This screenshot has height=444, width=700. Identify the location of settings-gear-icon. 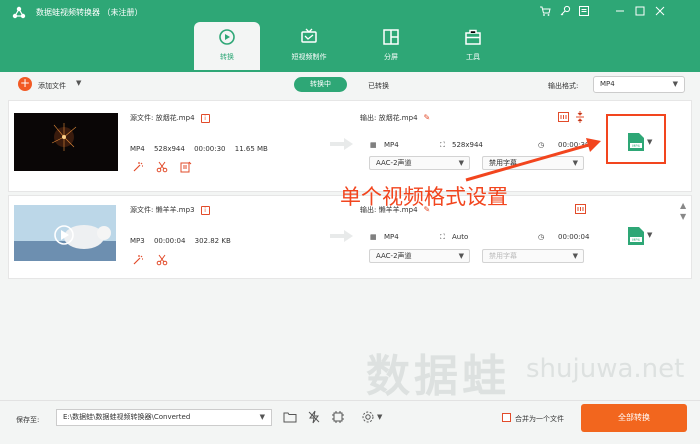
(368, 417).